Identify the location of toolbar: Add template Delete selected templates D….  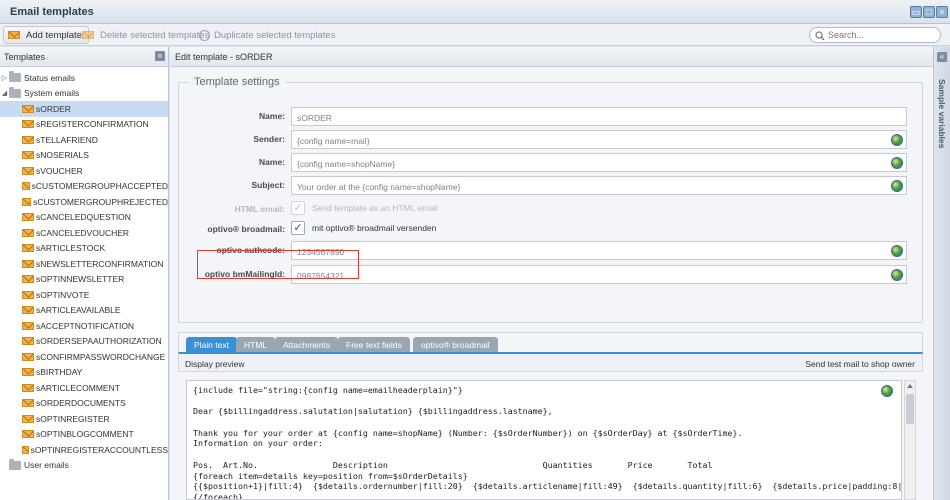
(475, 35).